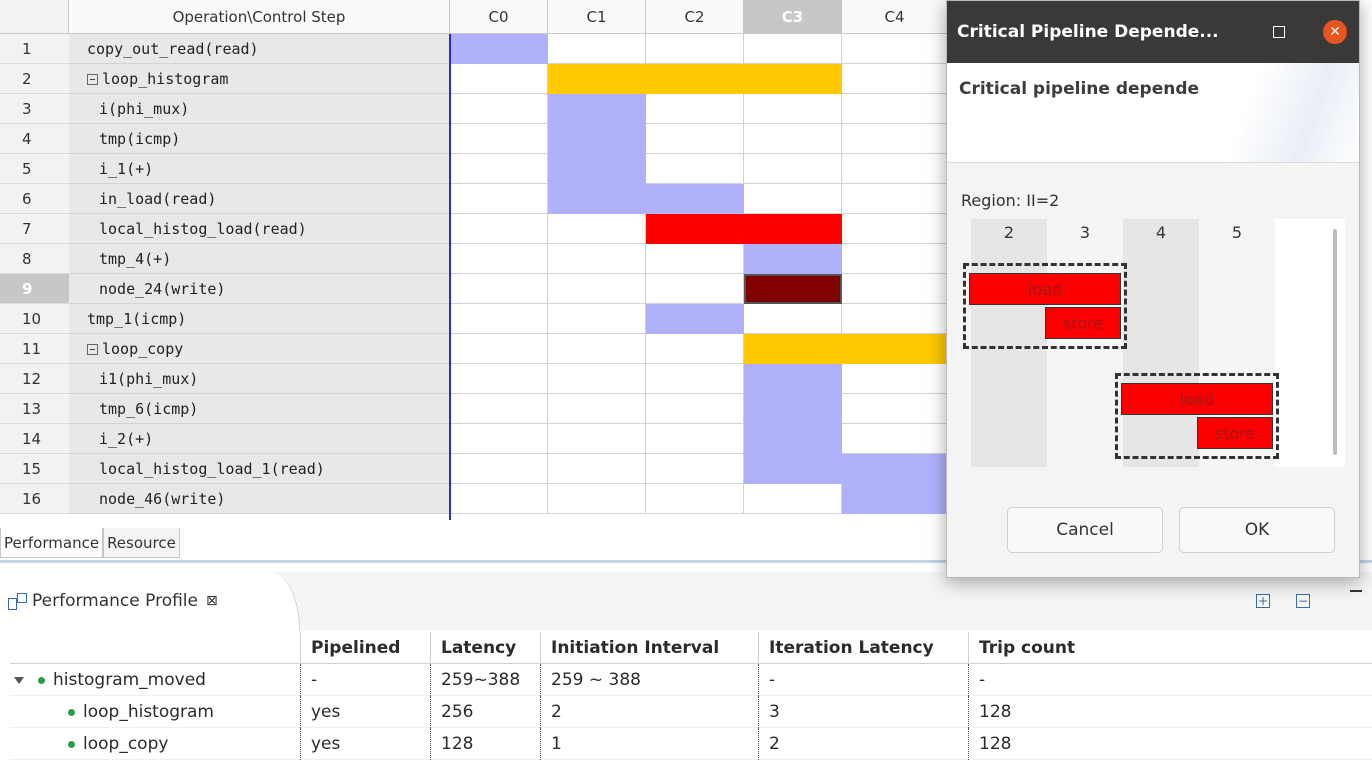 The height and width of the screenshot is (778, 1372). I want to click on selected-op-bar, so click(793, 289).